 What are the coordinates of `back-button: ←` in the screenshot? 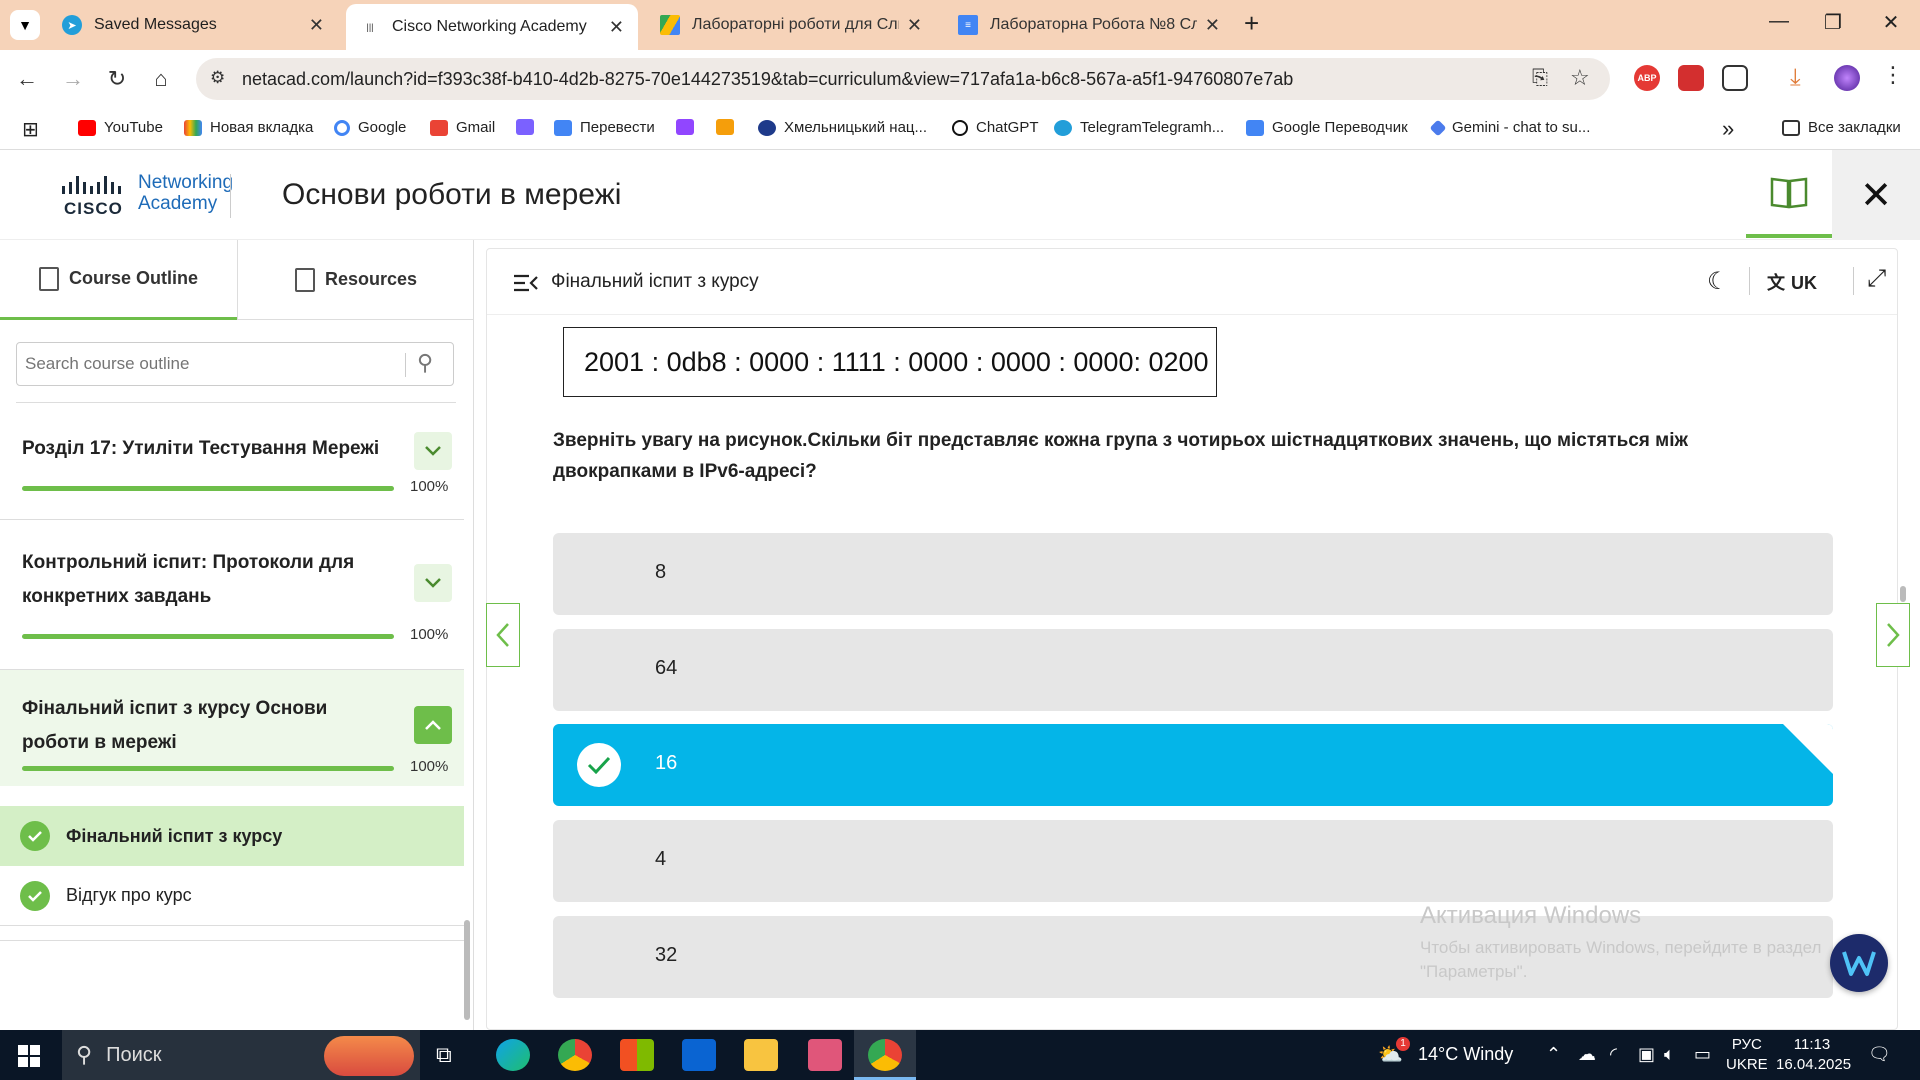 It's located at (27, 79).